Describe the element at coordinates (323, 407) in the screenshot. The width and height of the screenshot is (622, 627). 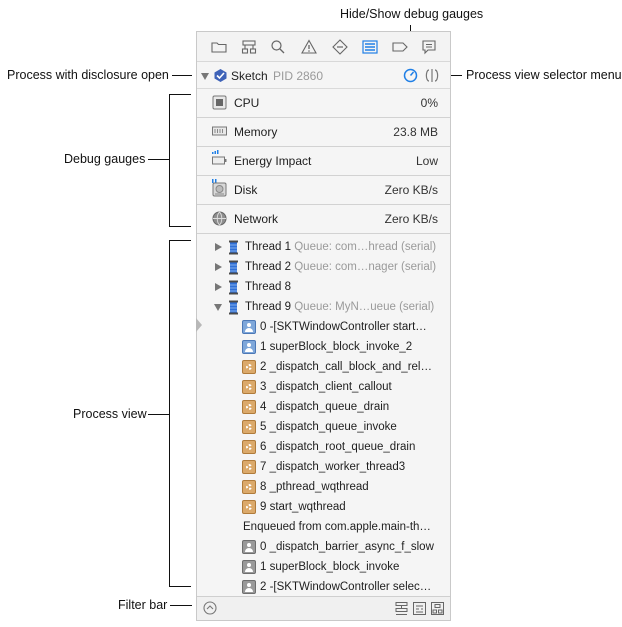
I see `stack-frame-row: 4 _dispatch_queue_drain` at that location.